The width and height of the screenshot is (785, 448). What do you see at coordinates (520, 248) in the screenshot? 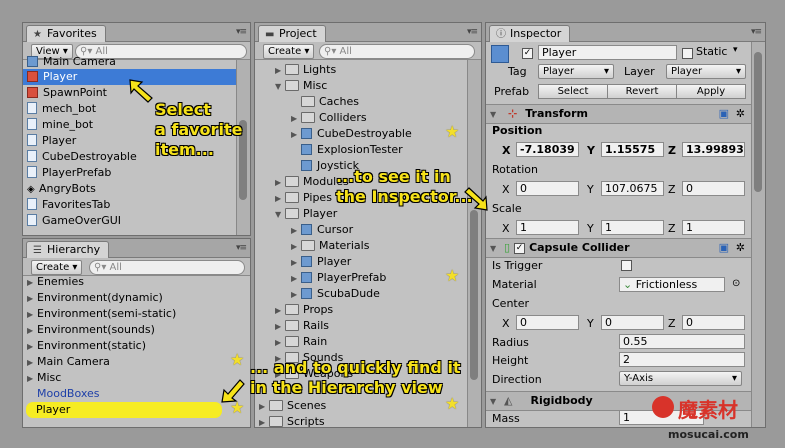
I see `capsule-enabled-checkbox: ✓` at bounding box center [520, 248].